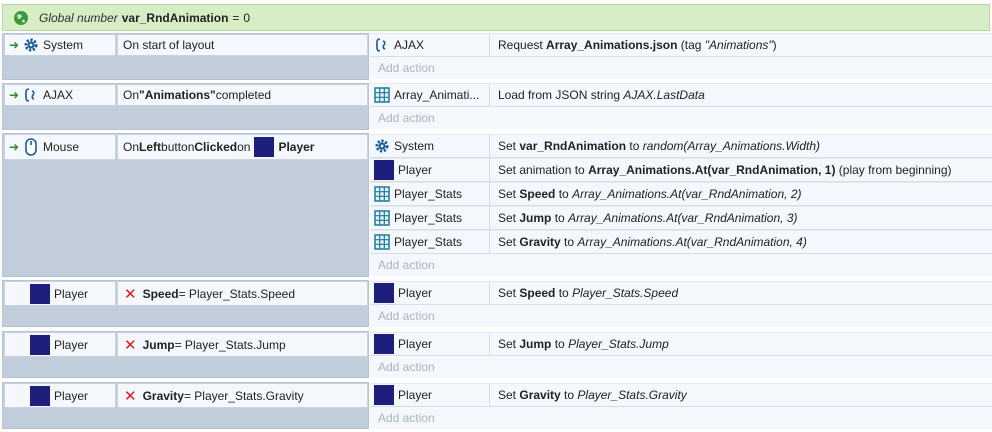 The image size is (992, 432). What do you see at coordinates (382, 146) in the screenshot?
I see `gear-icon` at bounding box center [382, 146].